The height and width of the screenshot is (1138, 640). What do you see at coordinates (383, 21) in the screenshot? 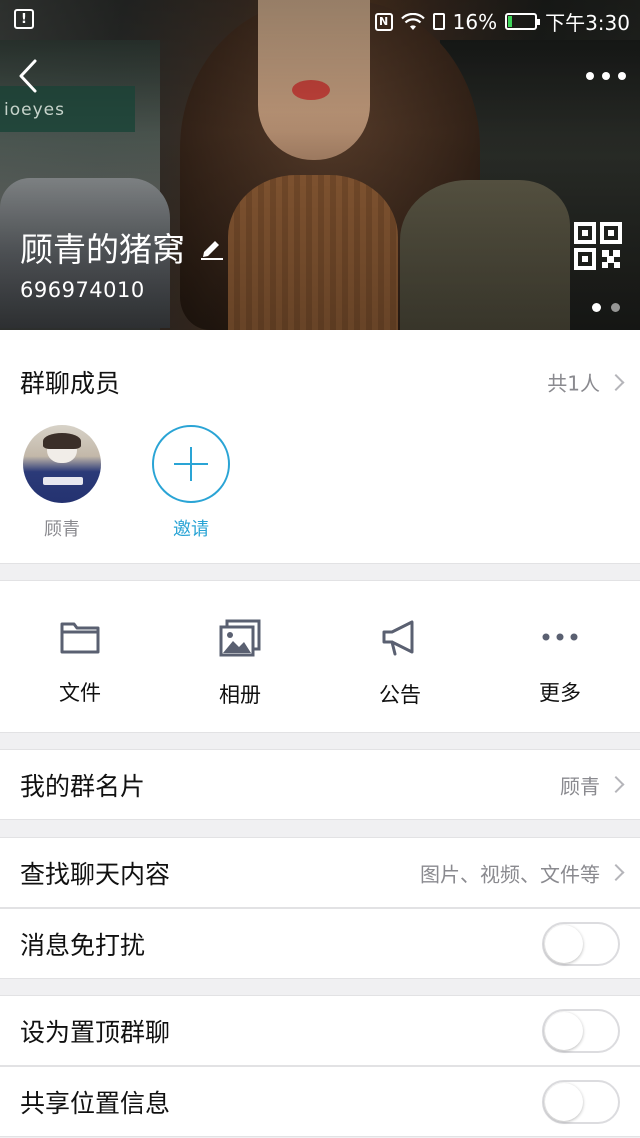
I see `nfc-icon: N` at bounding box center [383, 21].